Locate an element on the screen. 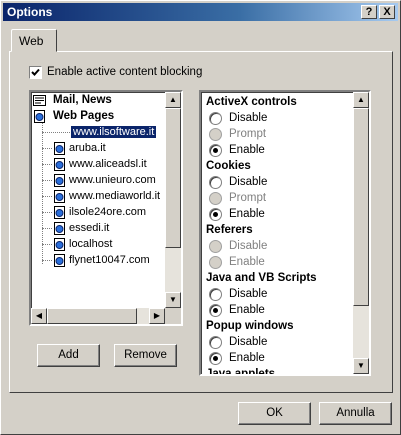  tree-item-label: www.aliceadsl.it is located at coordinates (108, 164).